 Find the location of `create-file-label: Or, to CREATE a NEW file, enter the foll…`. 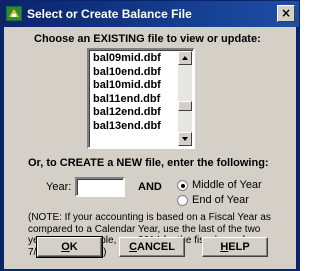

create-file-label: Or, to CREATE a NEW file, enter the foll… is located at coordinates (148, 163).